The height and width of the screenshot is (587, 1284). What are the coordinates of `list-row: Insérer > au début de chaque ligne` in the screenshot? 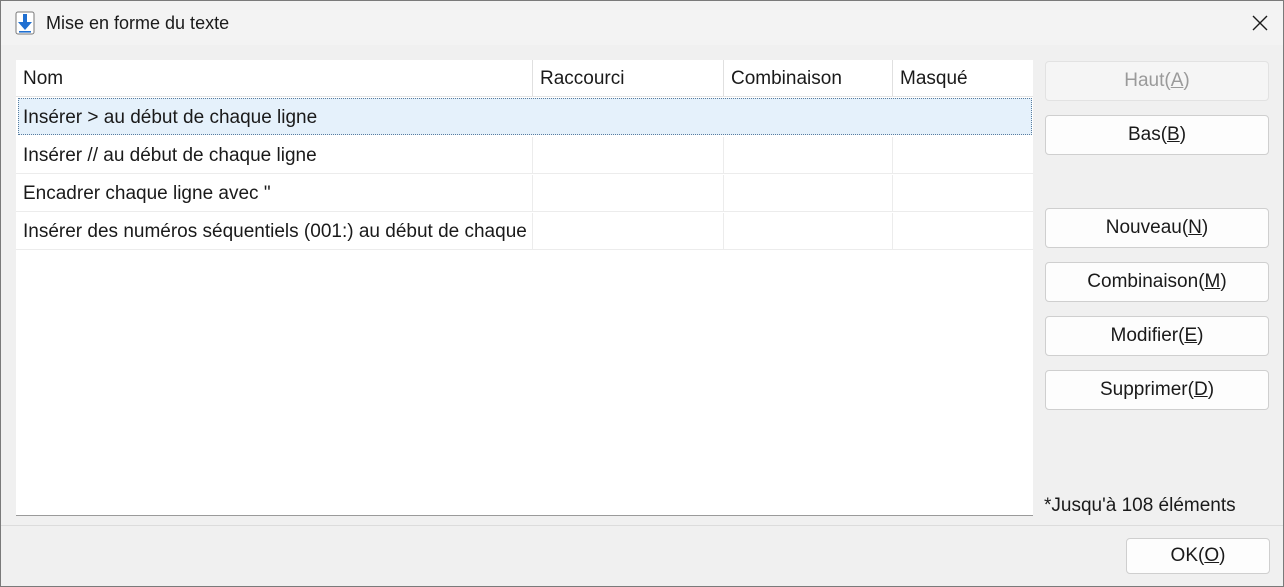 It's located at (525, 116).